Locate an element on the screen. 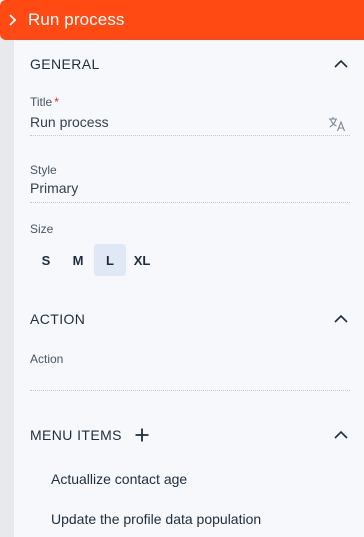 Image resolution: width=364 pixels, height=537 pixels. action-underline is located at coordinates (190, 390).